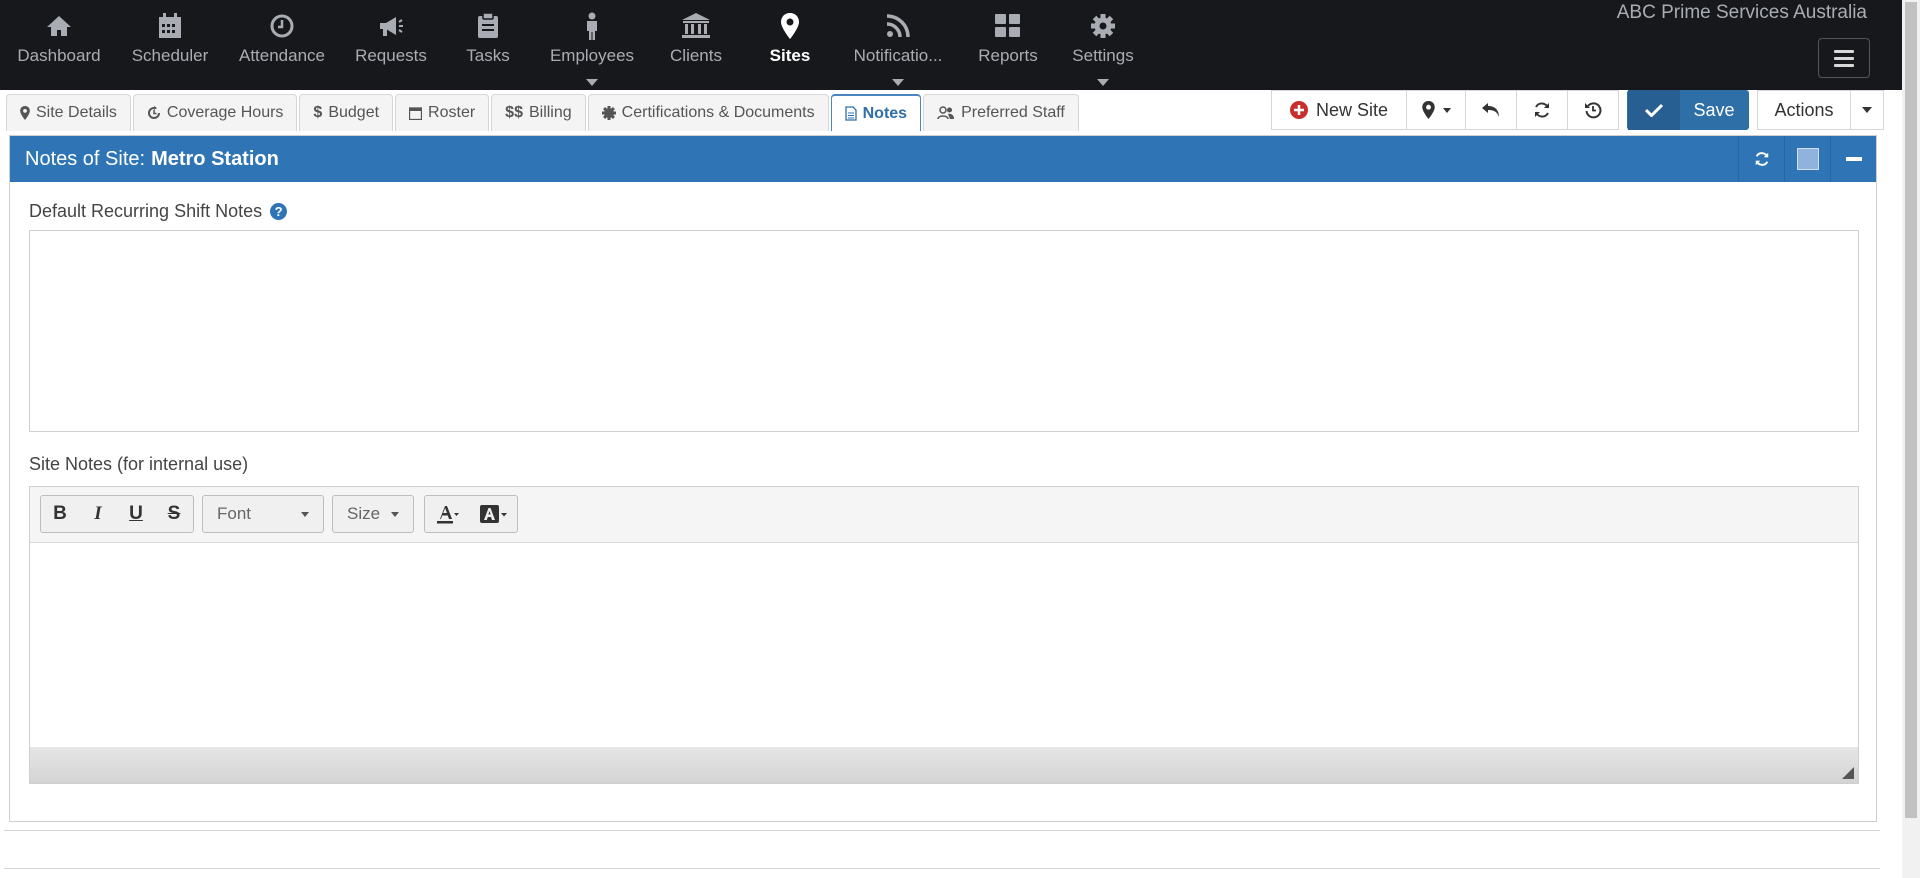 This screenshot has height=878, width=1920. I want to click on history-icon, so click(1593, 110).